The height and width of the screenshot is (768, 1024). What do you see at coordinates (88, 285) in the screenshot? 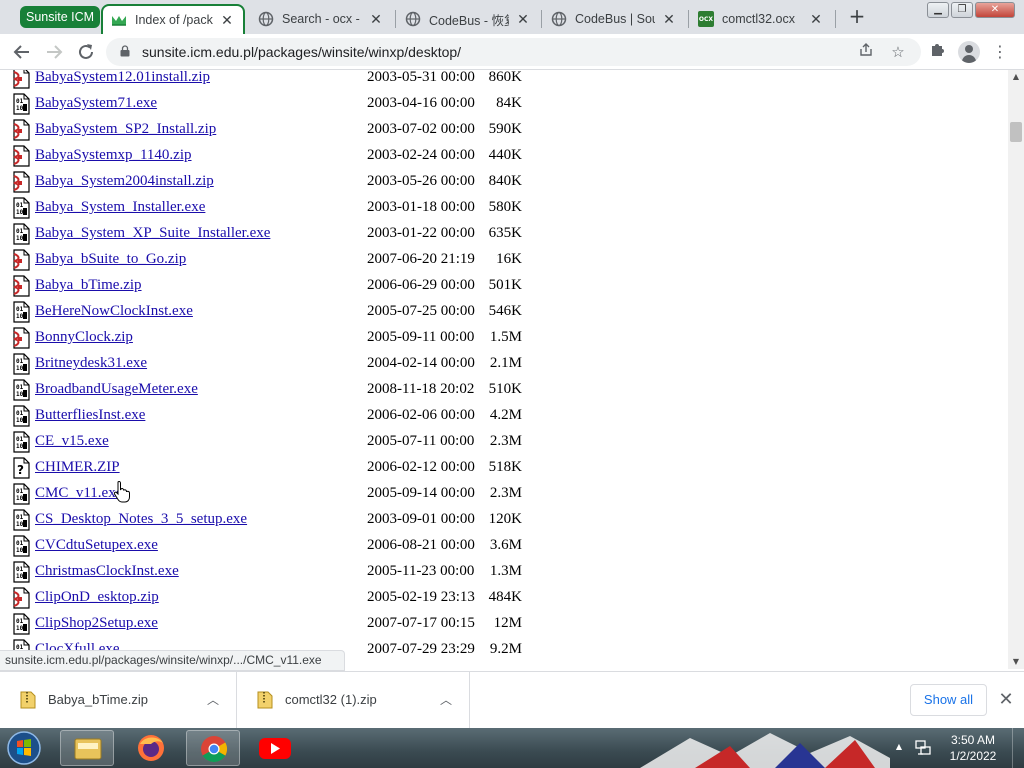
I see `file-link: Babya_bTime.zip` at bounding box center [88, 285].